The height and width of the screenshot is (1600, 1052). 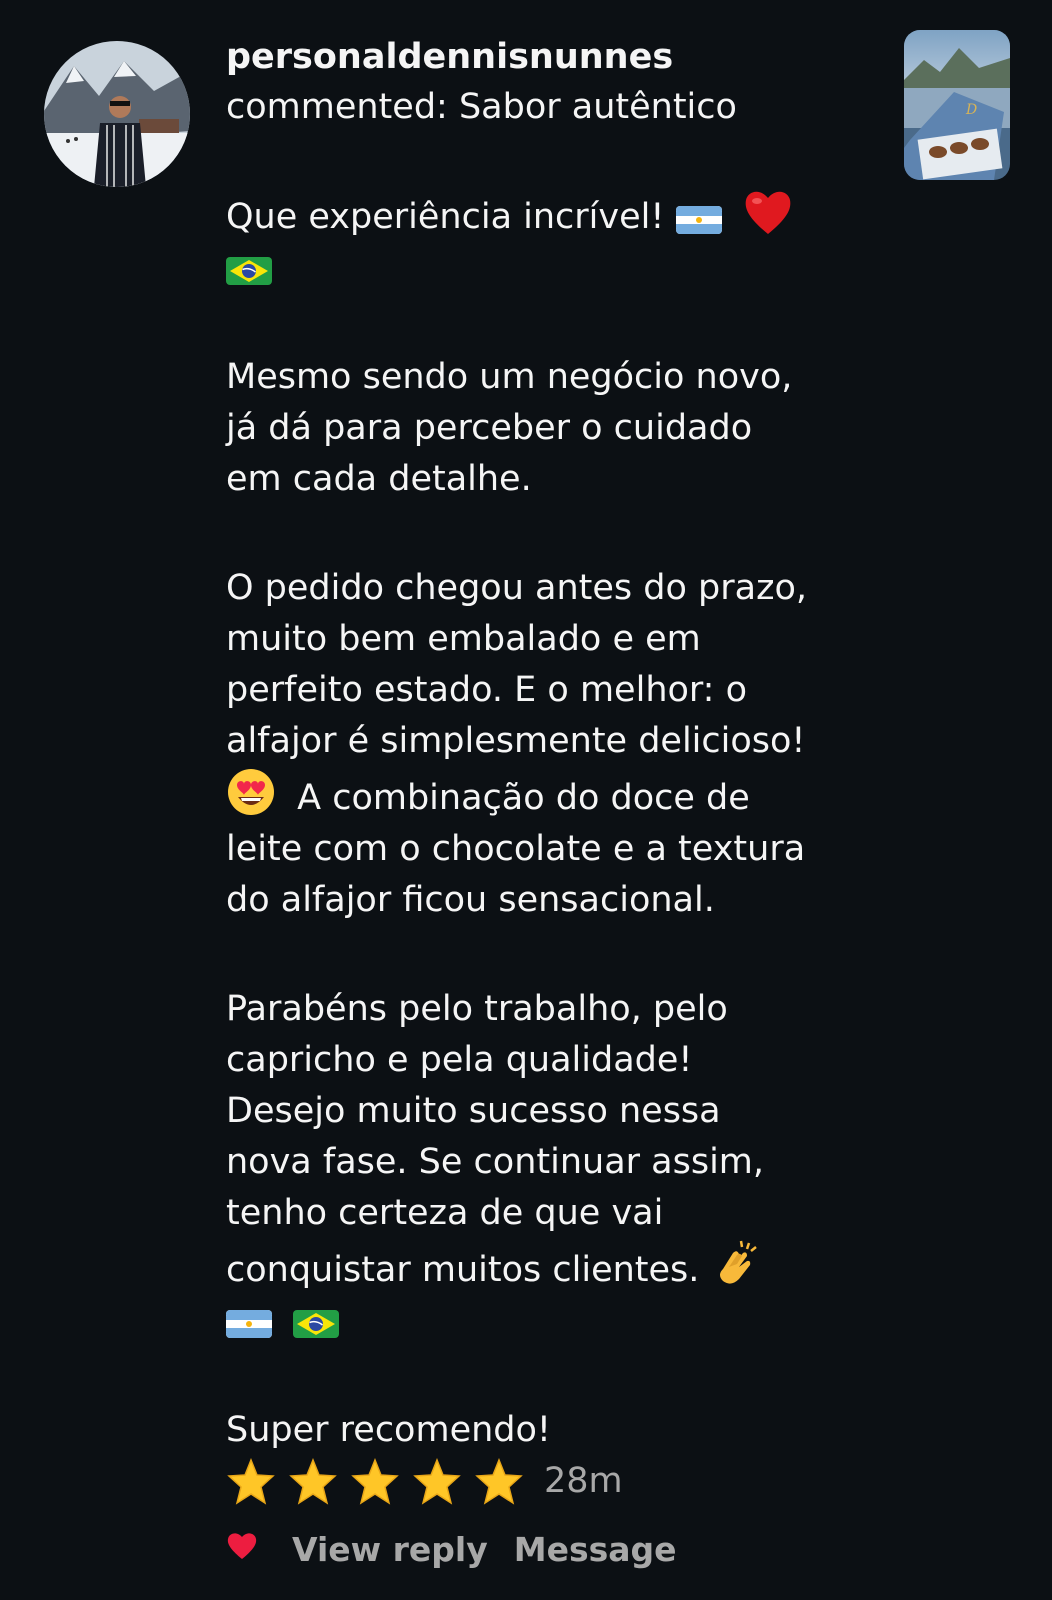 What do you see at coordinates (583, 1481) in the screenshot?
I see `comment-timestamp: 28m` at bounding box center [583, 1481].